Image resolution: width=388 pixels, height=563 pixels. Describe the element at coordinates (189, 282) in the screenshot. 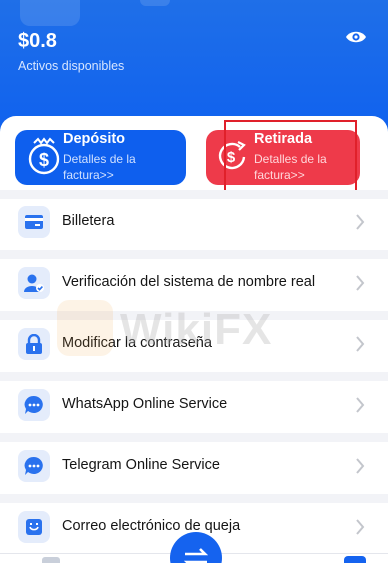

I see `menu-label: Verificación del sistema de nombre real` at that location.